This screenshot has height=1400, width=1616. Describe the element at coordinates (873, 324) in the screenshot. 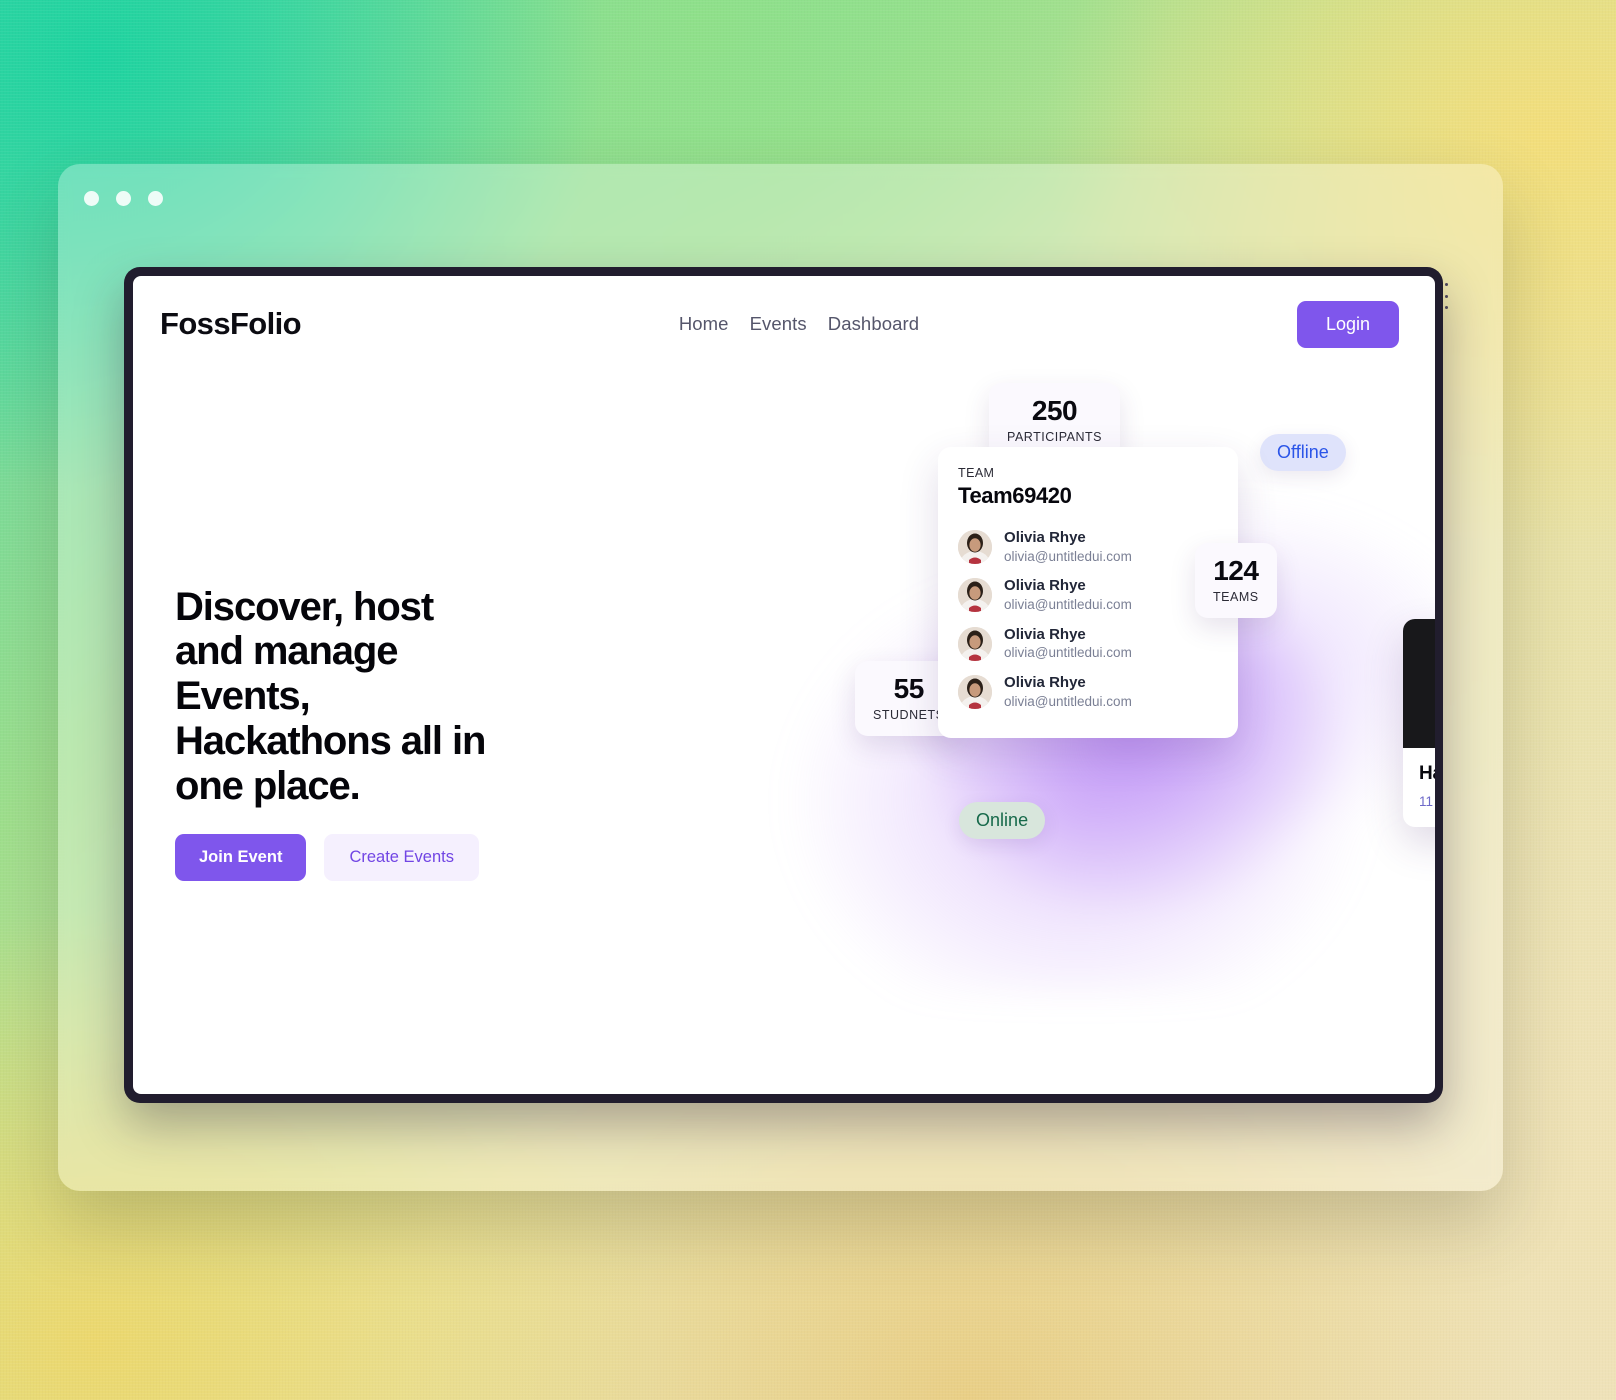

I see `nav-link-dashboard: Dashboard` at that location.